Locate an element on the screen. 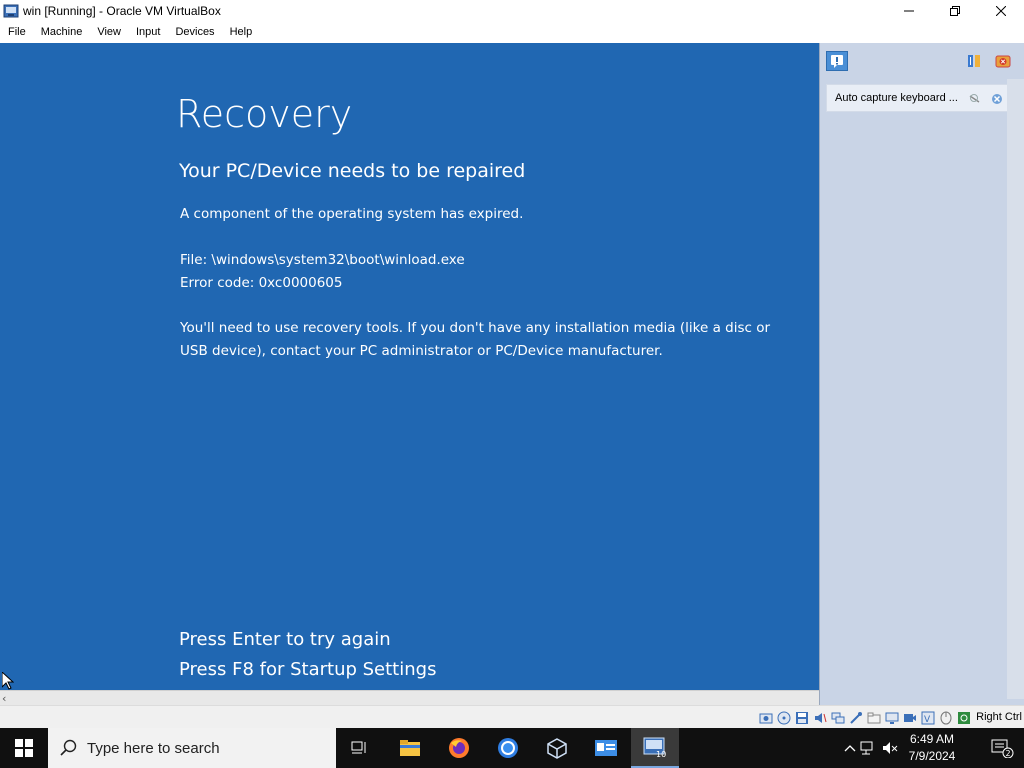  clock-date: 7/9/2024 is located at coordinates (932, 756).